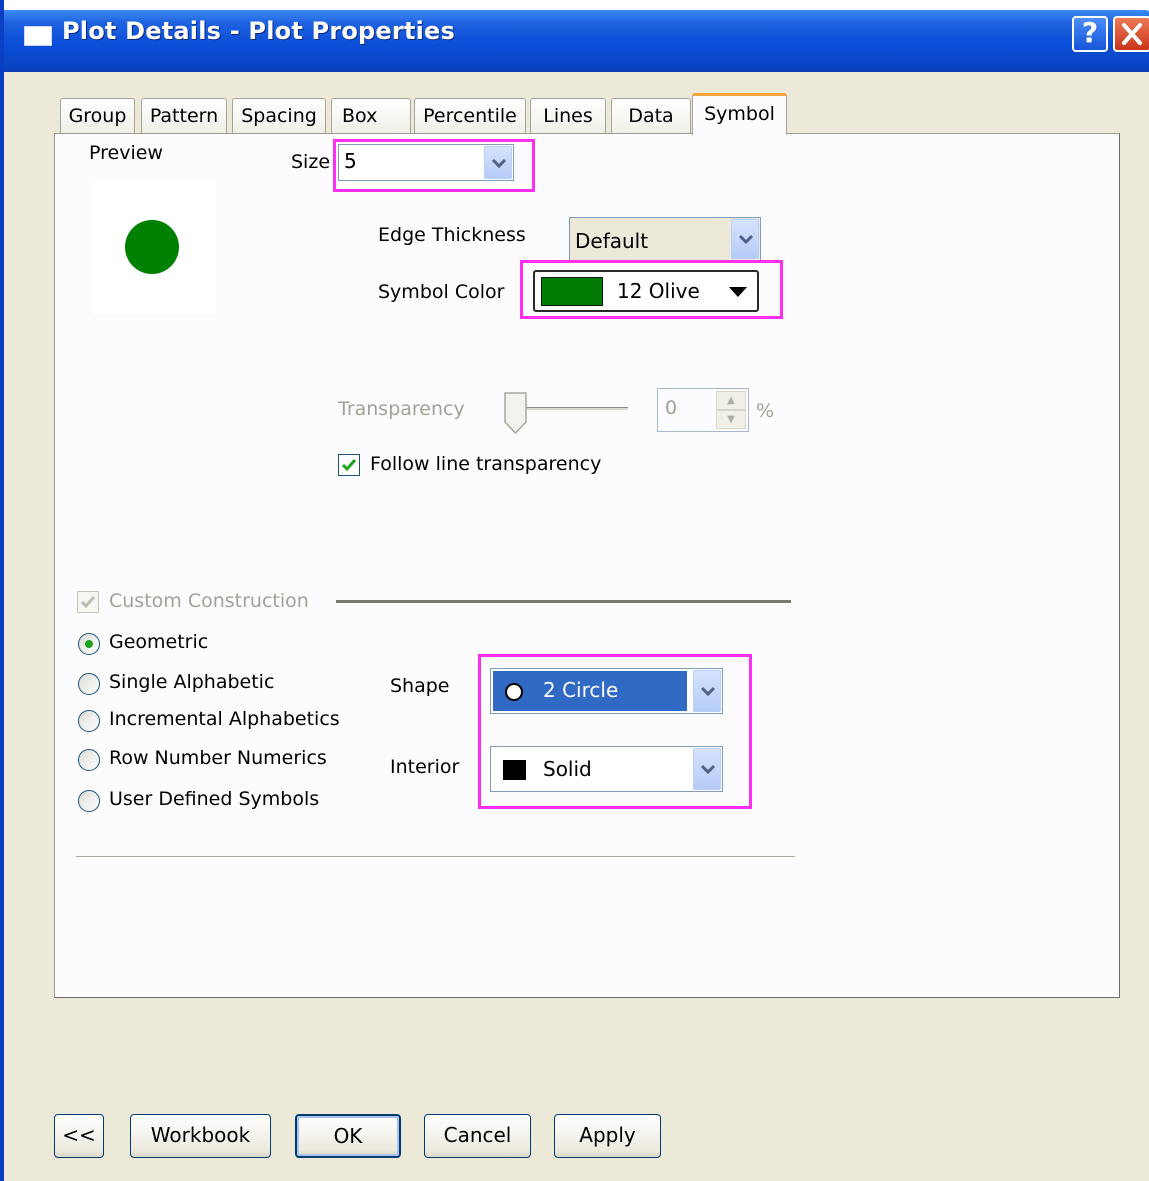 The image size is (1149, 1181). I want to click on transparency-unit: %, so click(765, 411).